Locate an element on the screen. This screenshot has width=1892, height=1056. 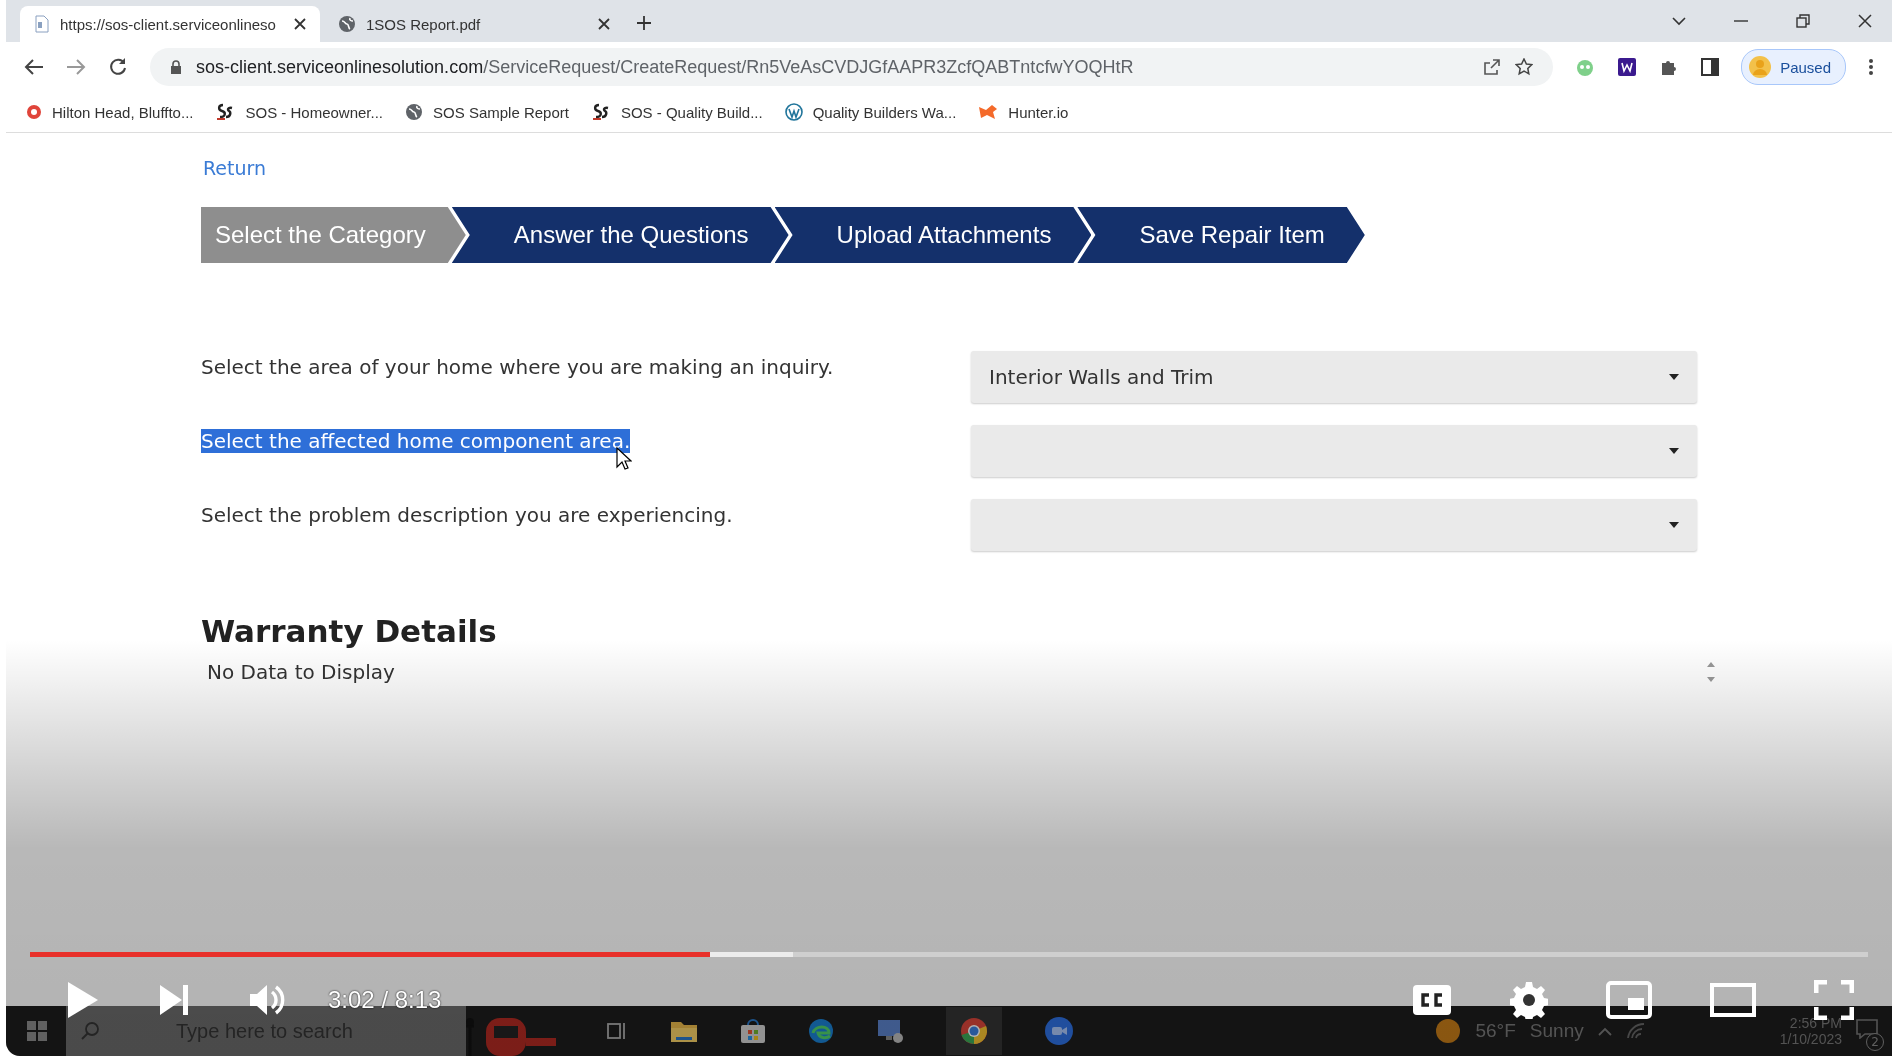
forward-icon is located at coordinates (76, 67).